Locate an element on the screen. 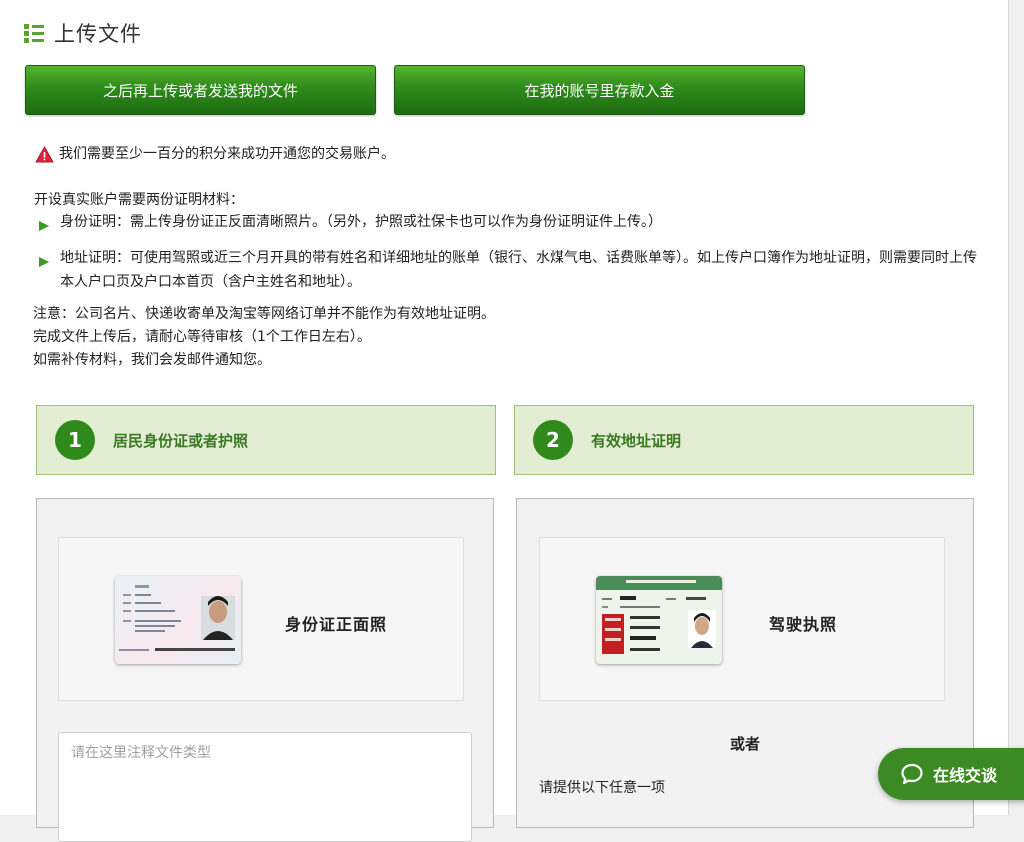 This screenshot has width=1024, height=842. page-header: 上传文件 is located at coordinates (83, 33).